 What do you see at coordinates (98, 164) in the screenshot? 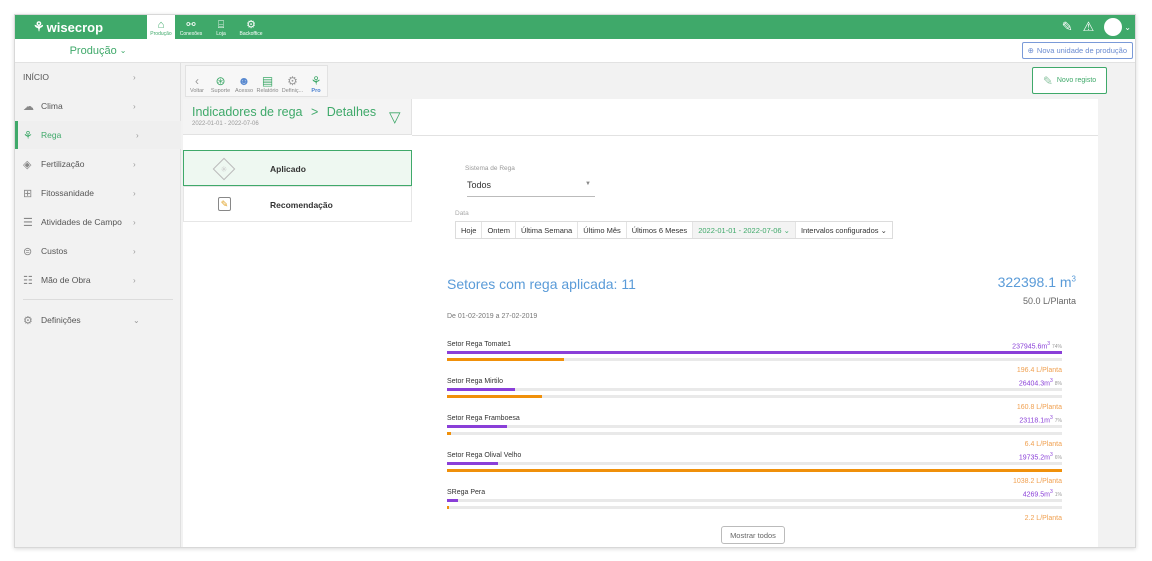
I see `sidebar-item-fertilizacao: ◈ Fertilização ›` at bounding box center [98, 164].